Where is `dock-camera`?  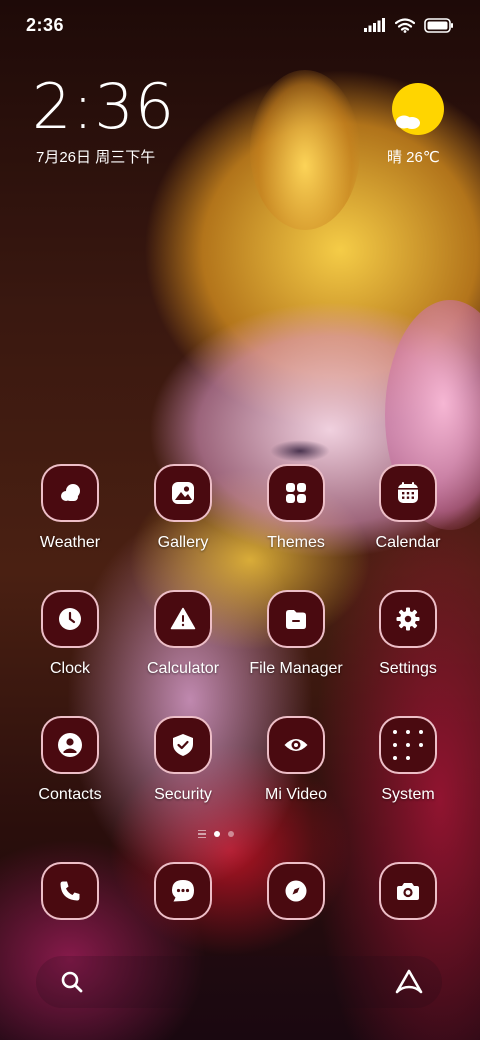
dock-camera is located at coordinates (408, 893).